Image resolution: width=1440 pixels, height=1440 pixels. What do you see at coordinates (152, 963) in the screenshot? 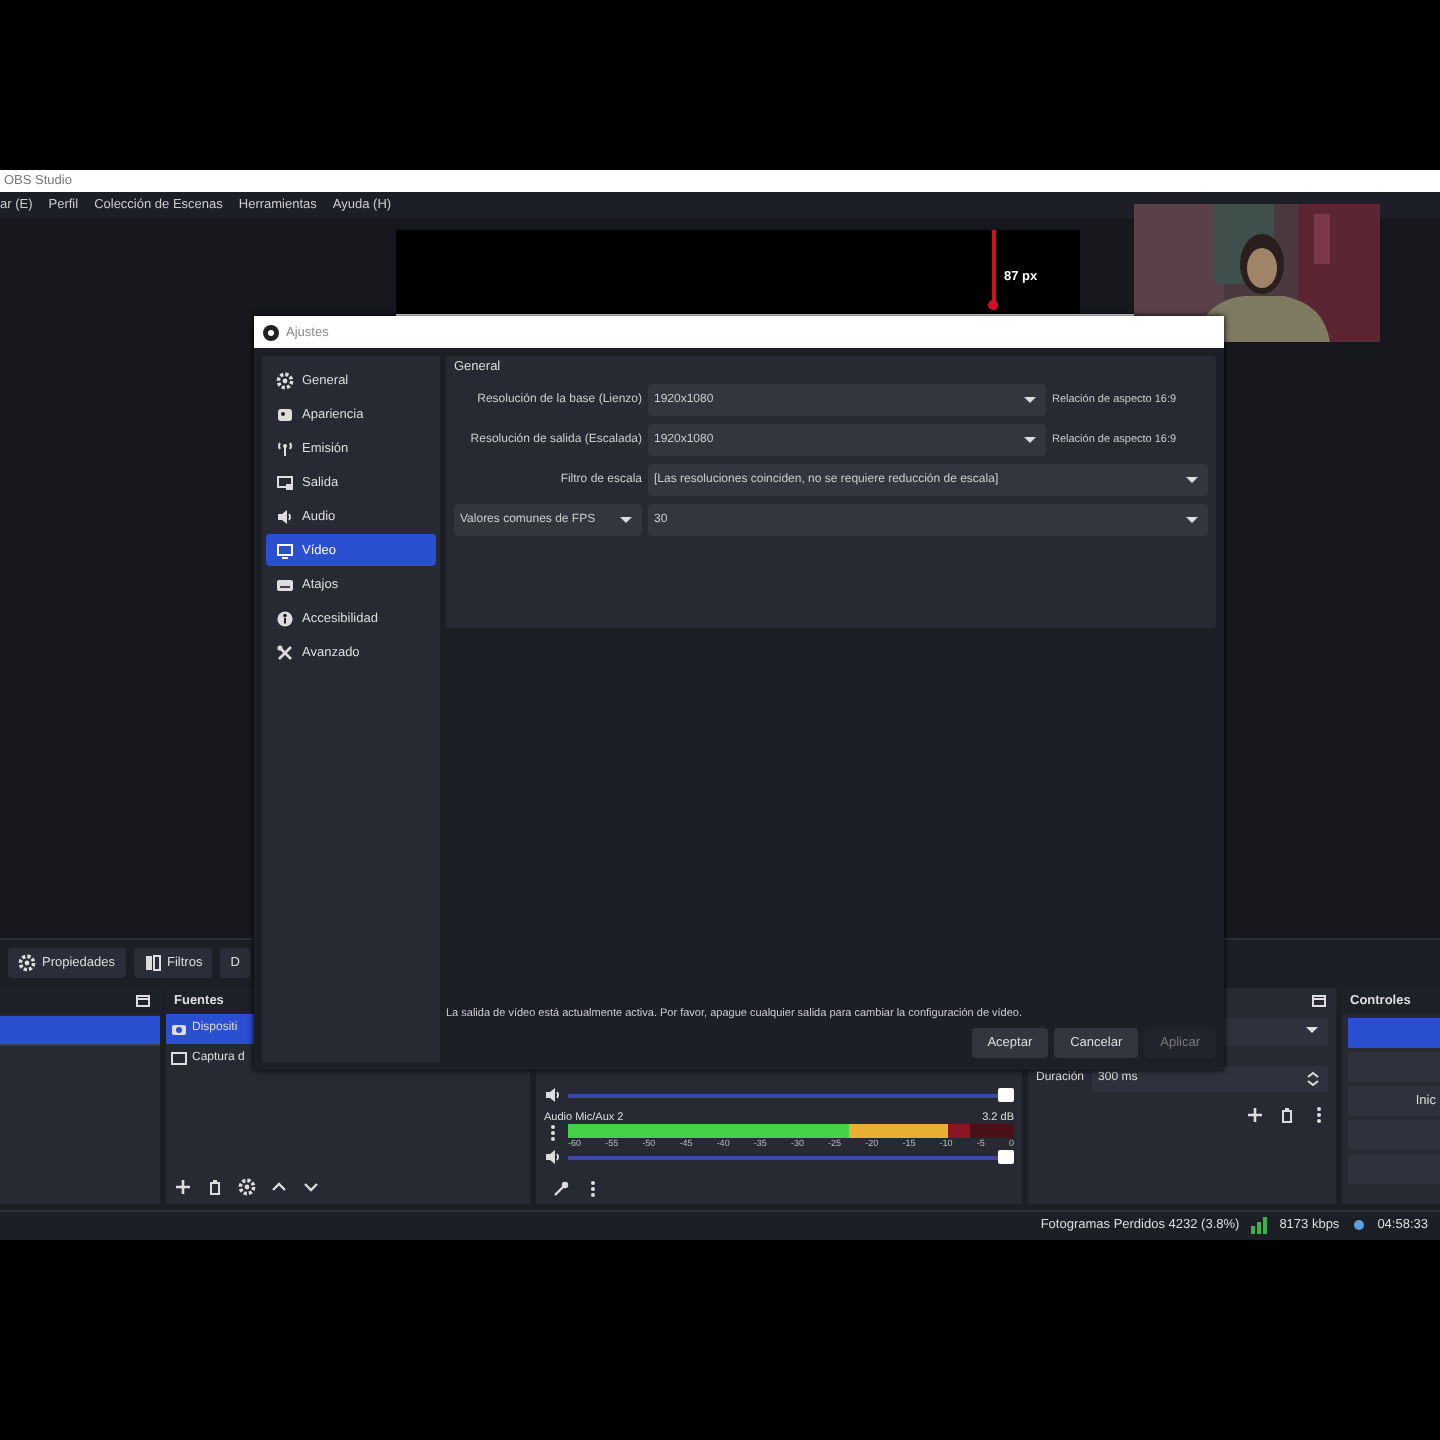
I see `filter-icon` at bounding box center [152, 963].